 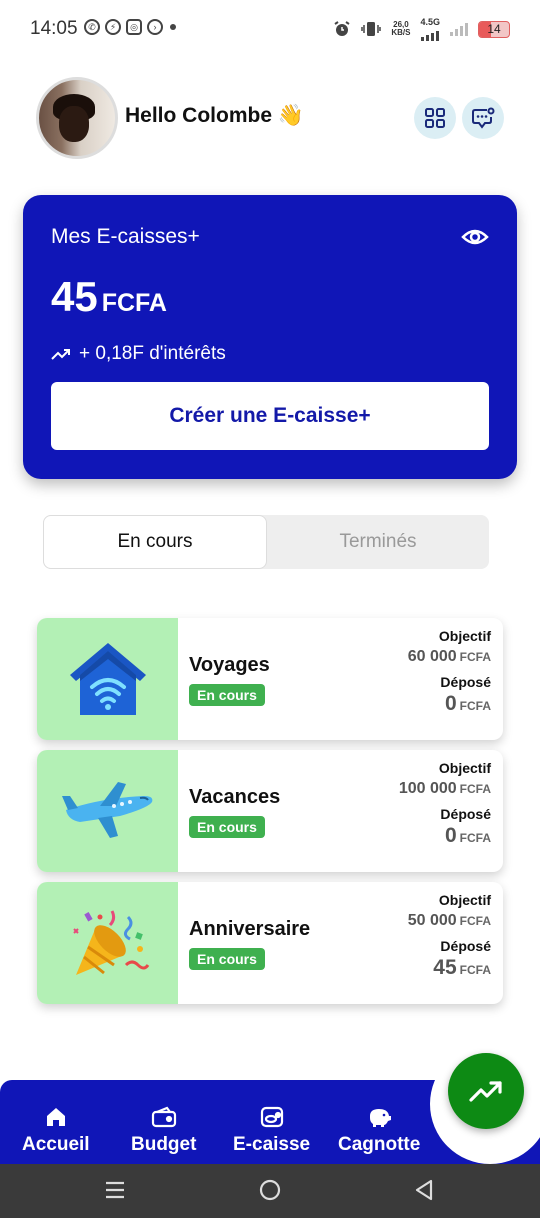 What do you see at coordinates (173, 27) in the screenshot?
I see `dot-icon` at bounding box center [173, 27].